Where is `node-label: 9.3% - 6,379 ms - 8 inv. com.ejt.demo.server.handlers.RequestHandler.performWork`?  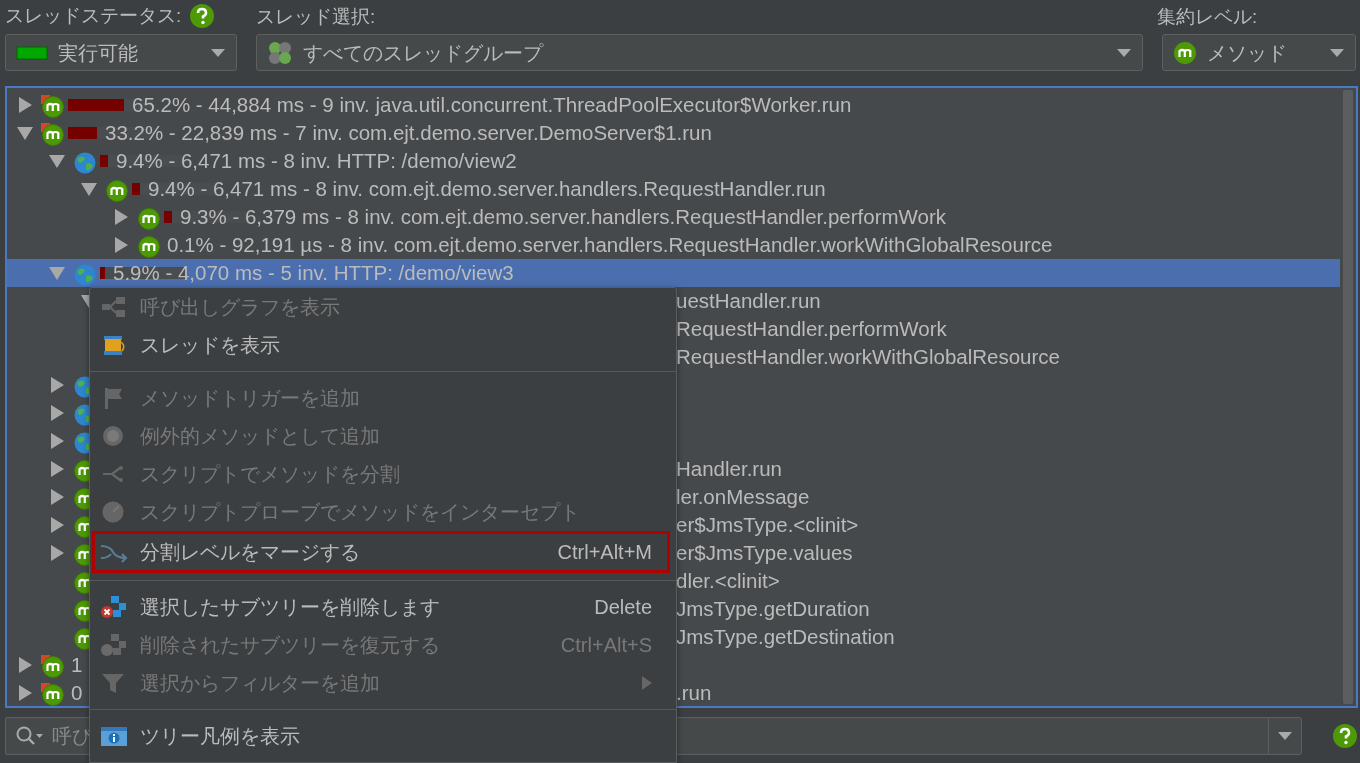 node-label: 9.3% - 6,379 ms - 8 inv. com.ejt.demo.server.handlers.RequestHandler.performWork is located at coordinates (563, 216).